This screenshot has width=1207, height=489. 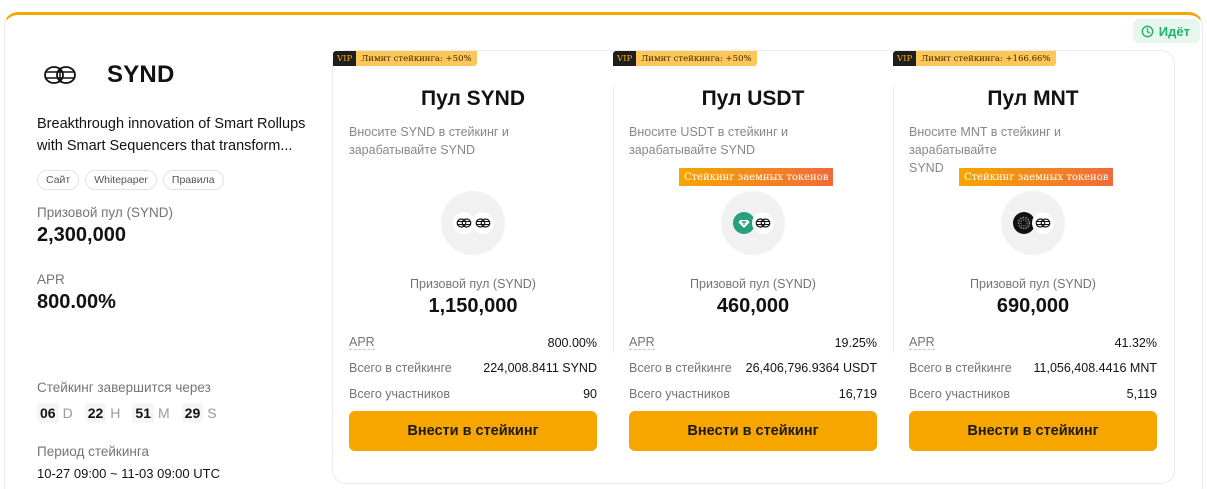 What do you see at coordinates (81, 235) in the screenshot?
I see `prize-pool-value: 2,300,000` at bounding box center [81, 235].